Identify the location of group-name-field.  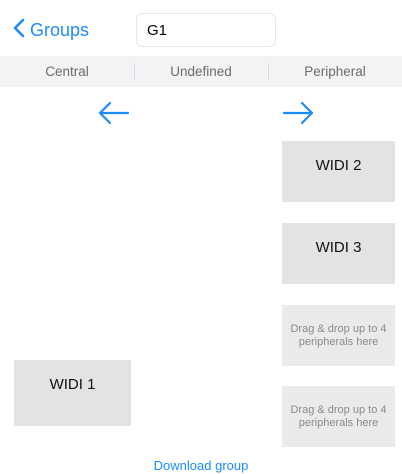
(206, 30).